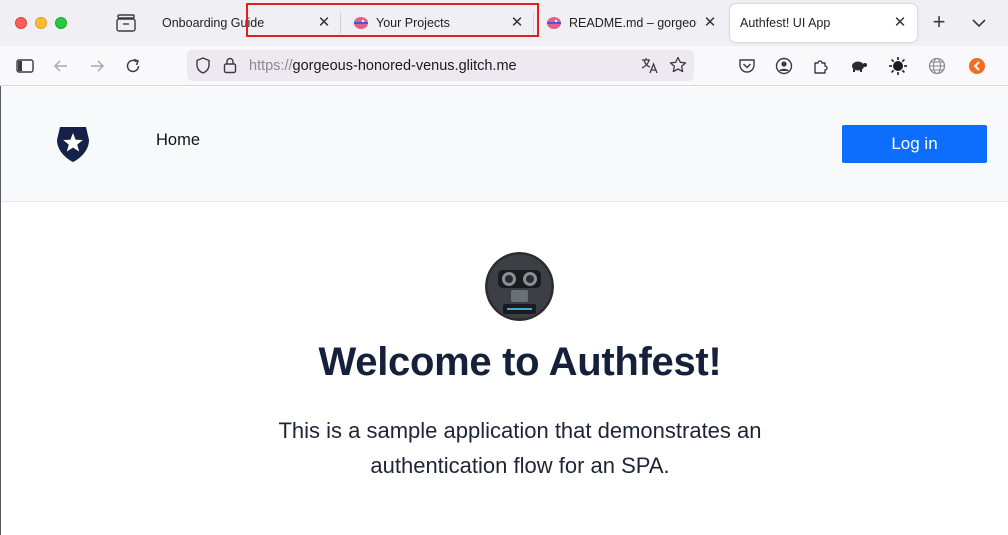 Image resolution: width=1008 pixels, height=535 pixels. I want to click on translate-icon, so click(650, 65).